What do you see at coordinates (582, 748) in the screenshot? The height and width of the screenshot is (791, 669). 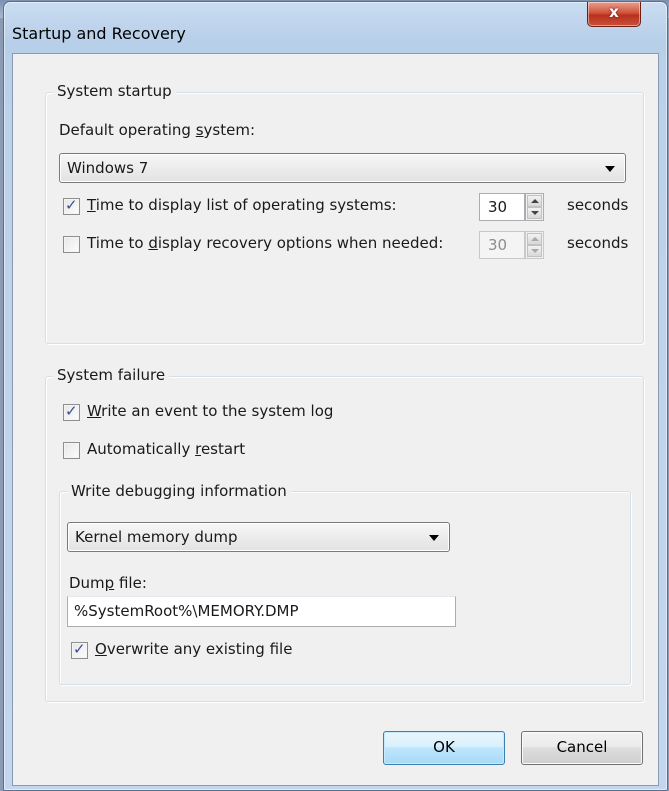 I see `cancel-button: Cancel` at bounding box center [582, 748].